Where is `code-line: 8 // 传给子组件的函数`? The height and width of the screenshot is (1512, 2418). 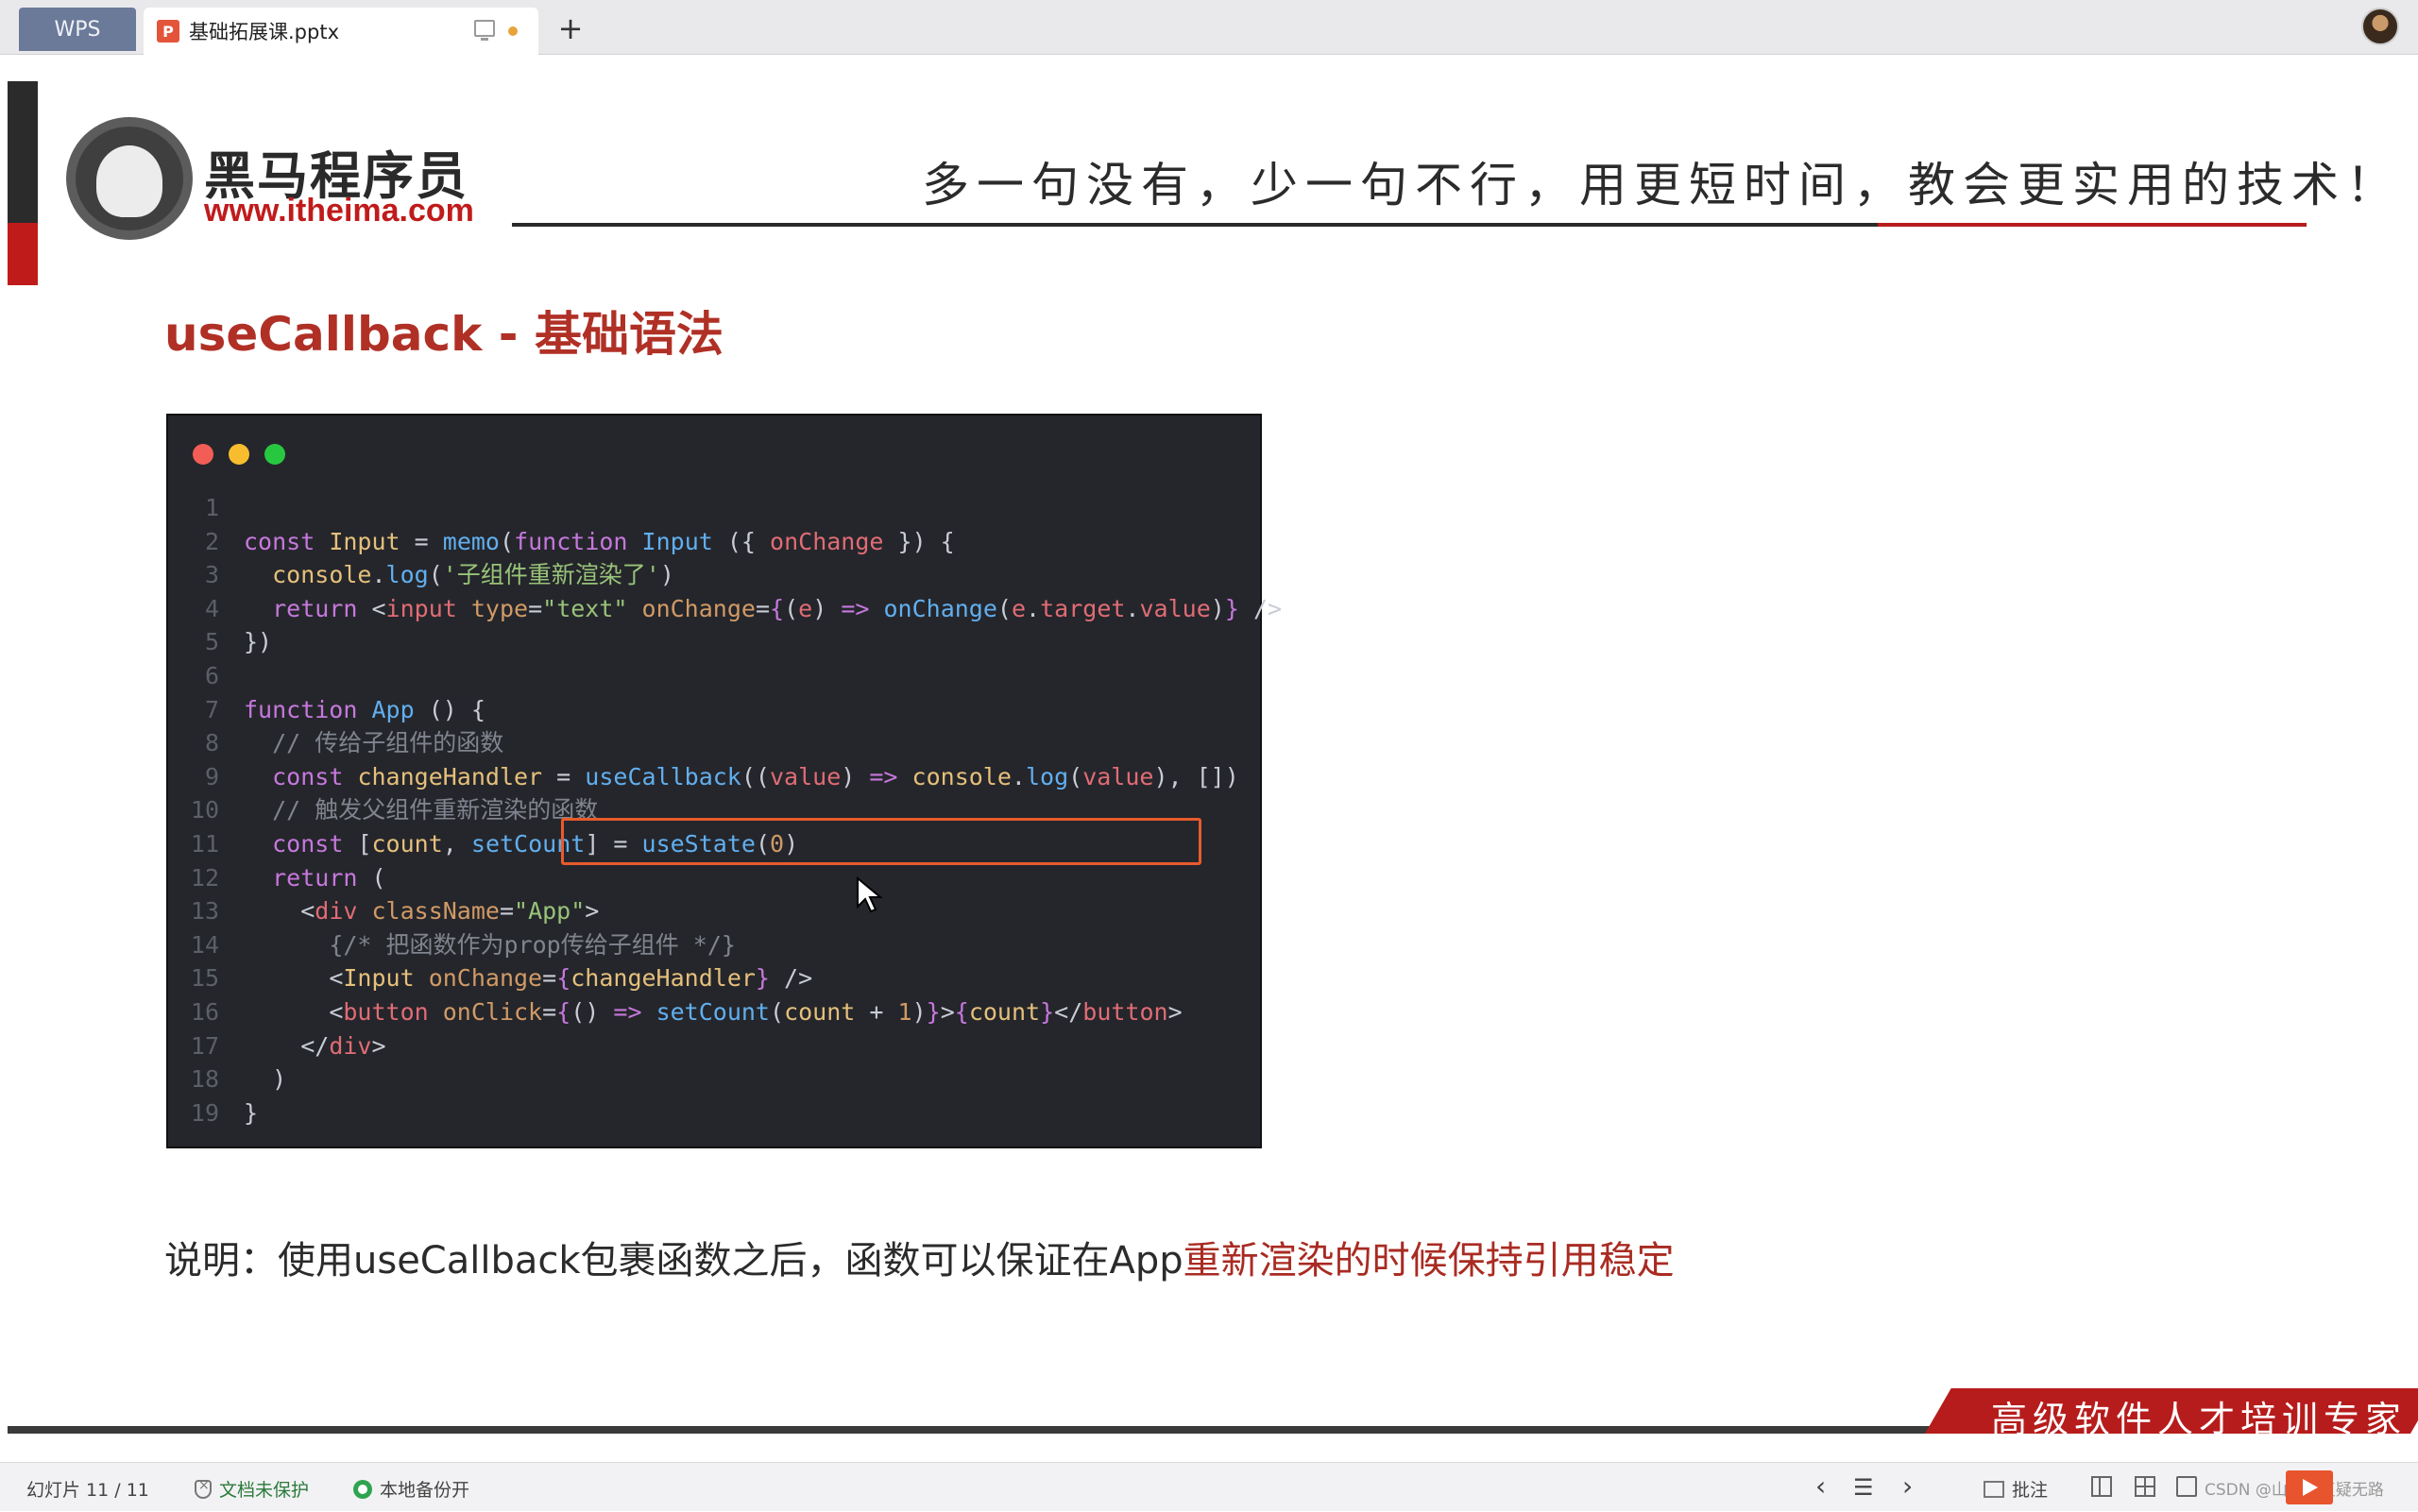
code-line: 8 // 传给子组件的函数 is located at coordinates (716, 743).